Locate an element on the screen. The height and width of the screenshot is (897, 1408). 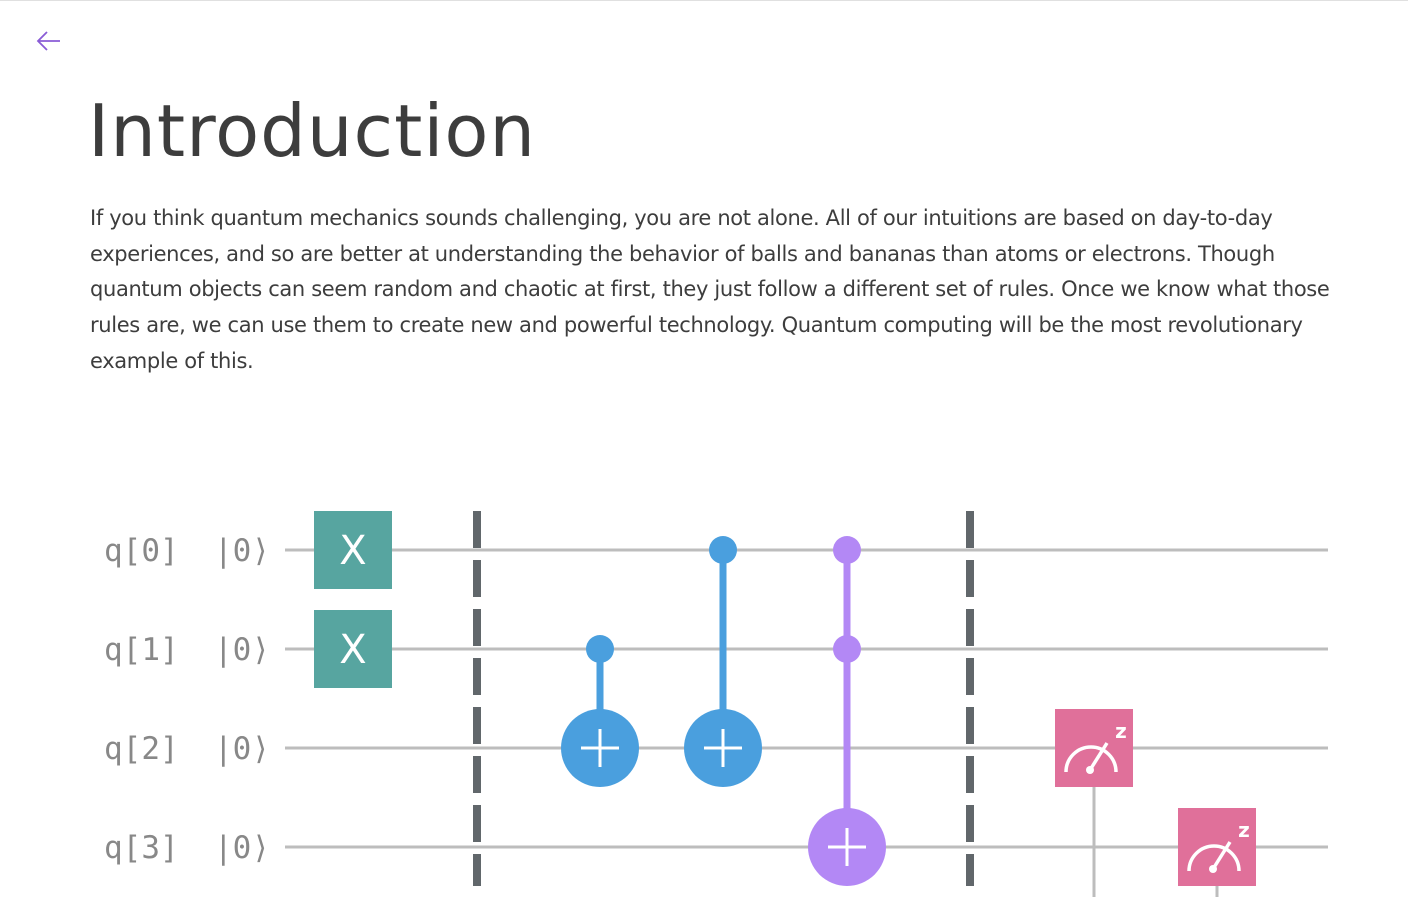
measure-gate-q3: z is located at coordinates (1217, 847).